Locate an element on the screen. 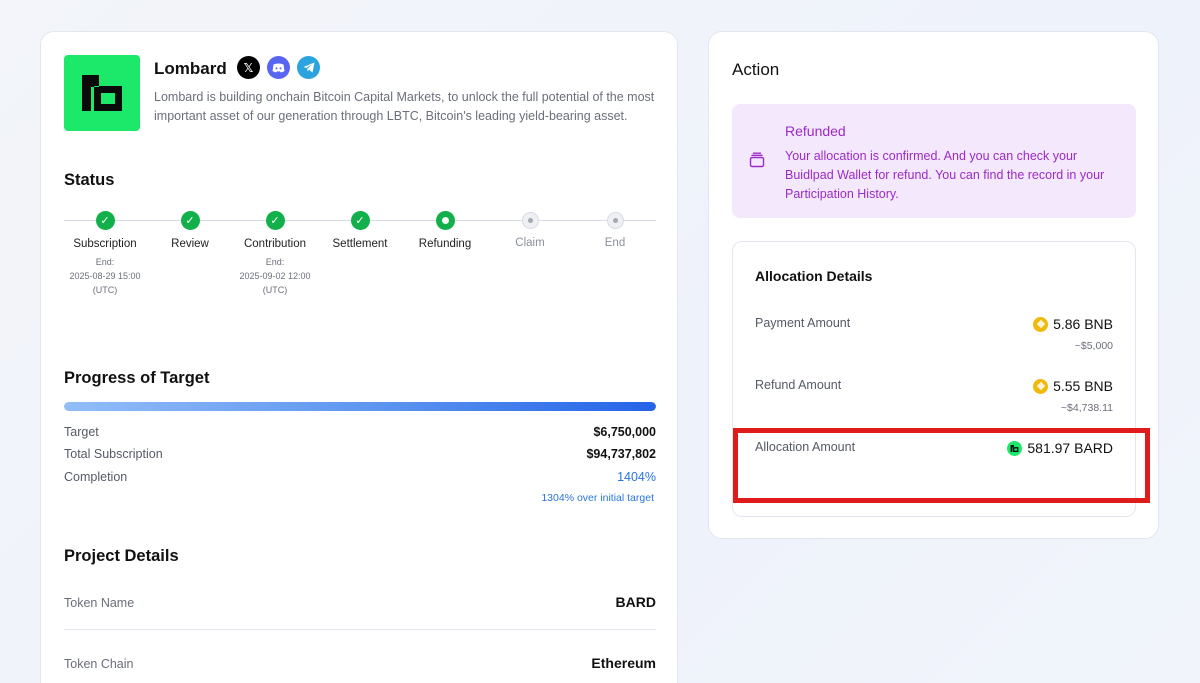 This screenshot has width=1200, height=683. token-name-value: BARD is located at coordinates (635, 602).